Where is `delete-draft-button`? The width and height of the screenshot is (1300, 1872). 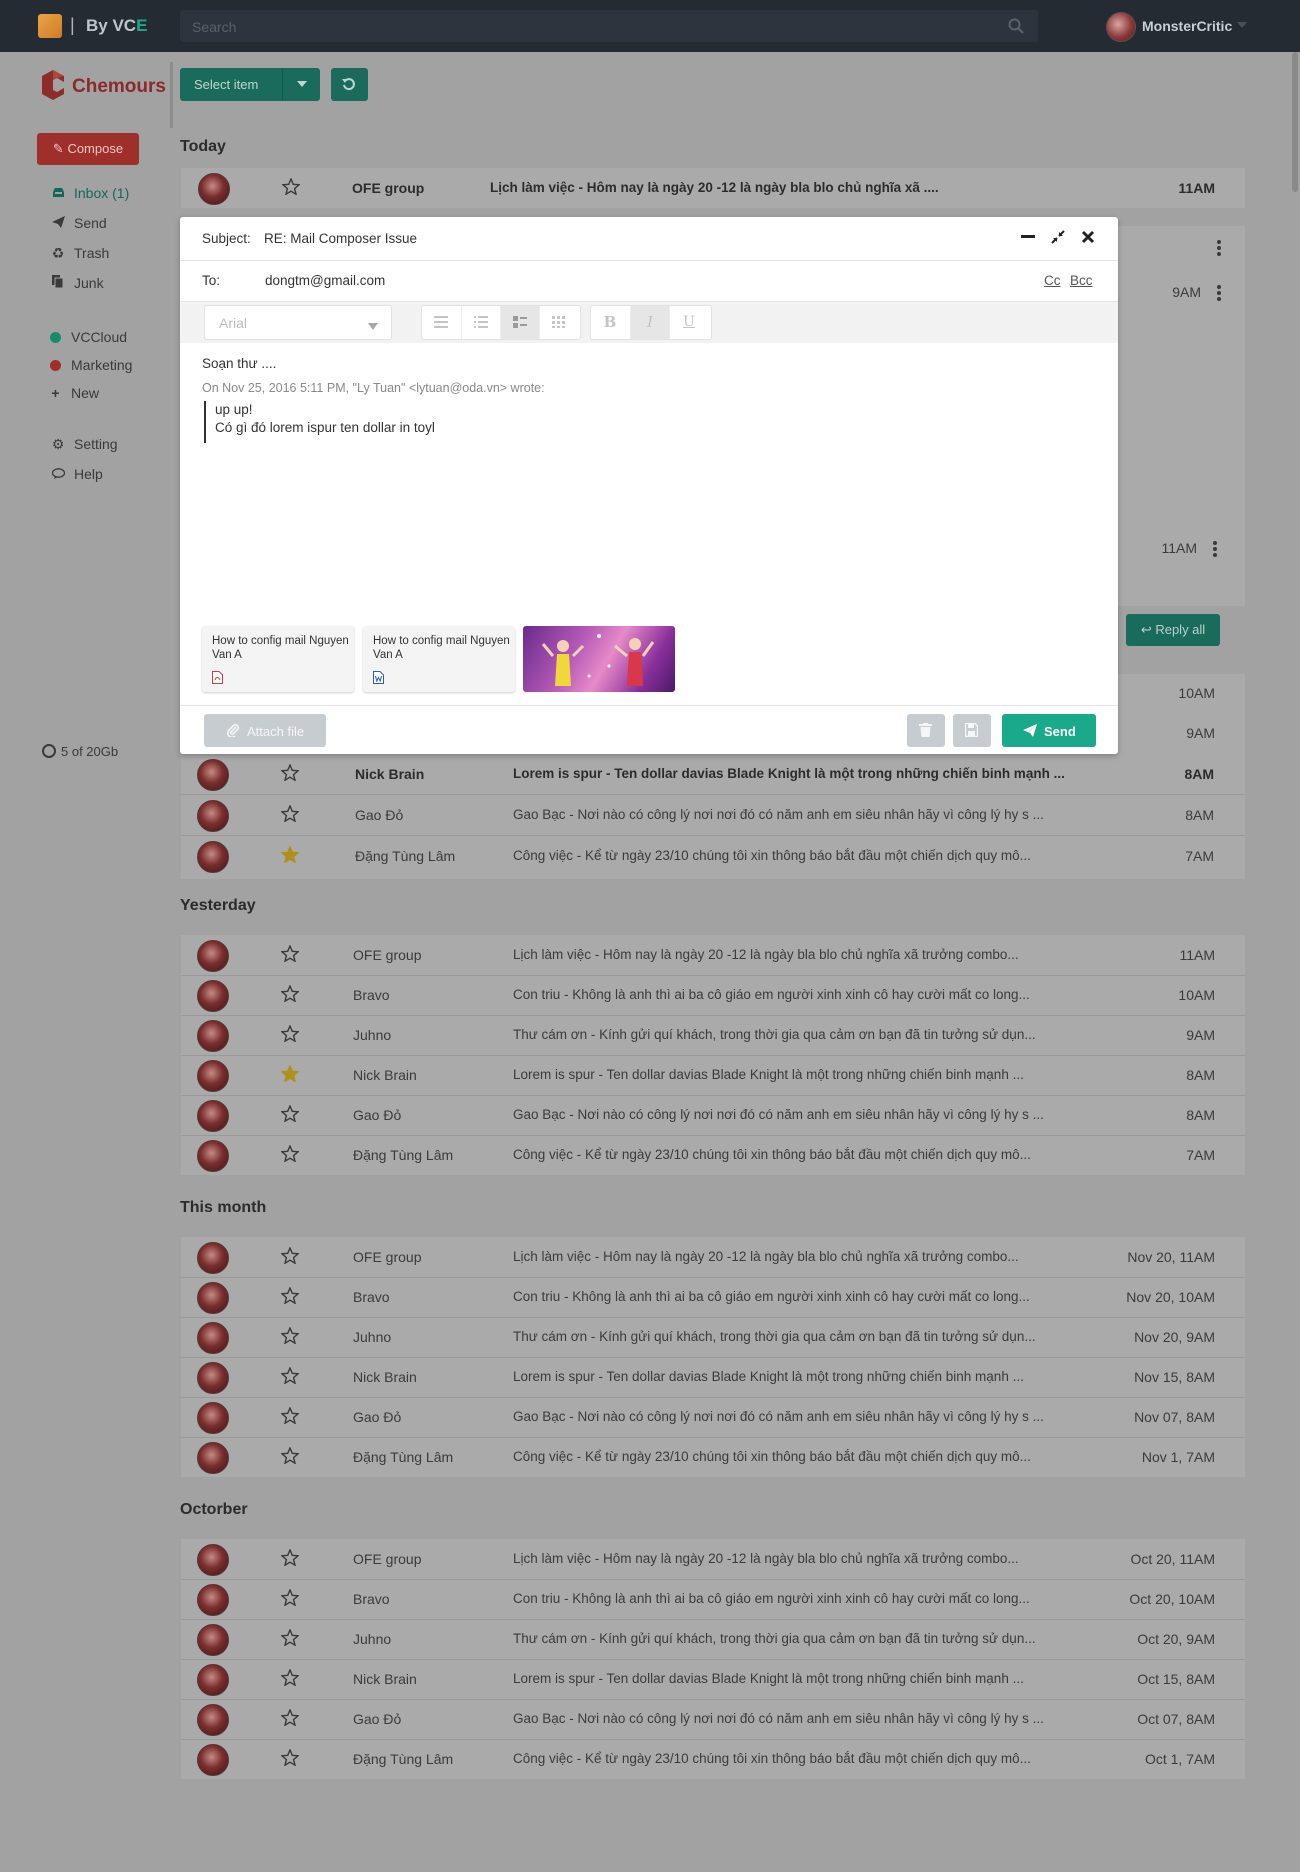 delete-draft-button is located at coordinates (926, 730).